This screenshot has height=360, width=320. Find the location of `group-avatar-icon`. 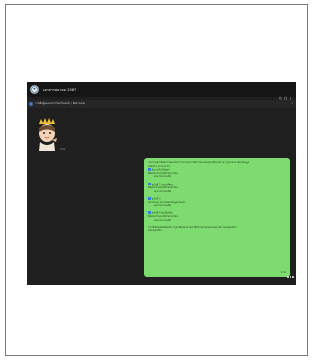

group-avatar-icon is located at coordinates (34, 89).